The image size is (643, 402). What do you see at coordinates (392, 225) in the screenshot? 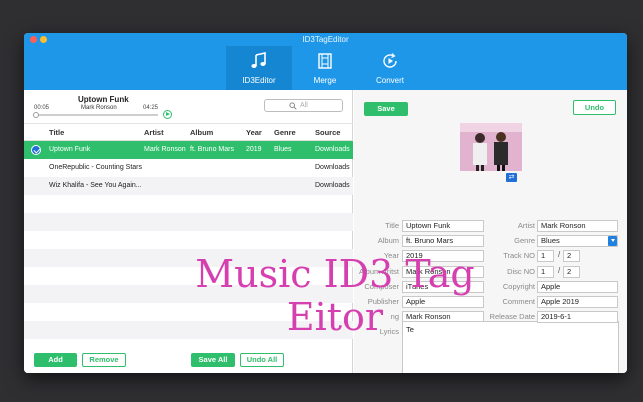
I see `title-label: Title` at bounding box center [392, 225].